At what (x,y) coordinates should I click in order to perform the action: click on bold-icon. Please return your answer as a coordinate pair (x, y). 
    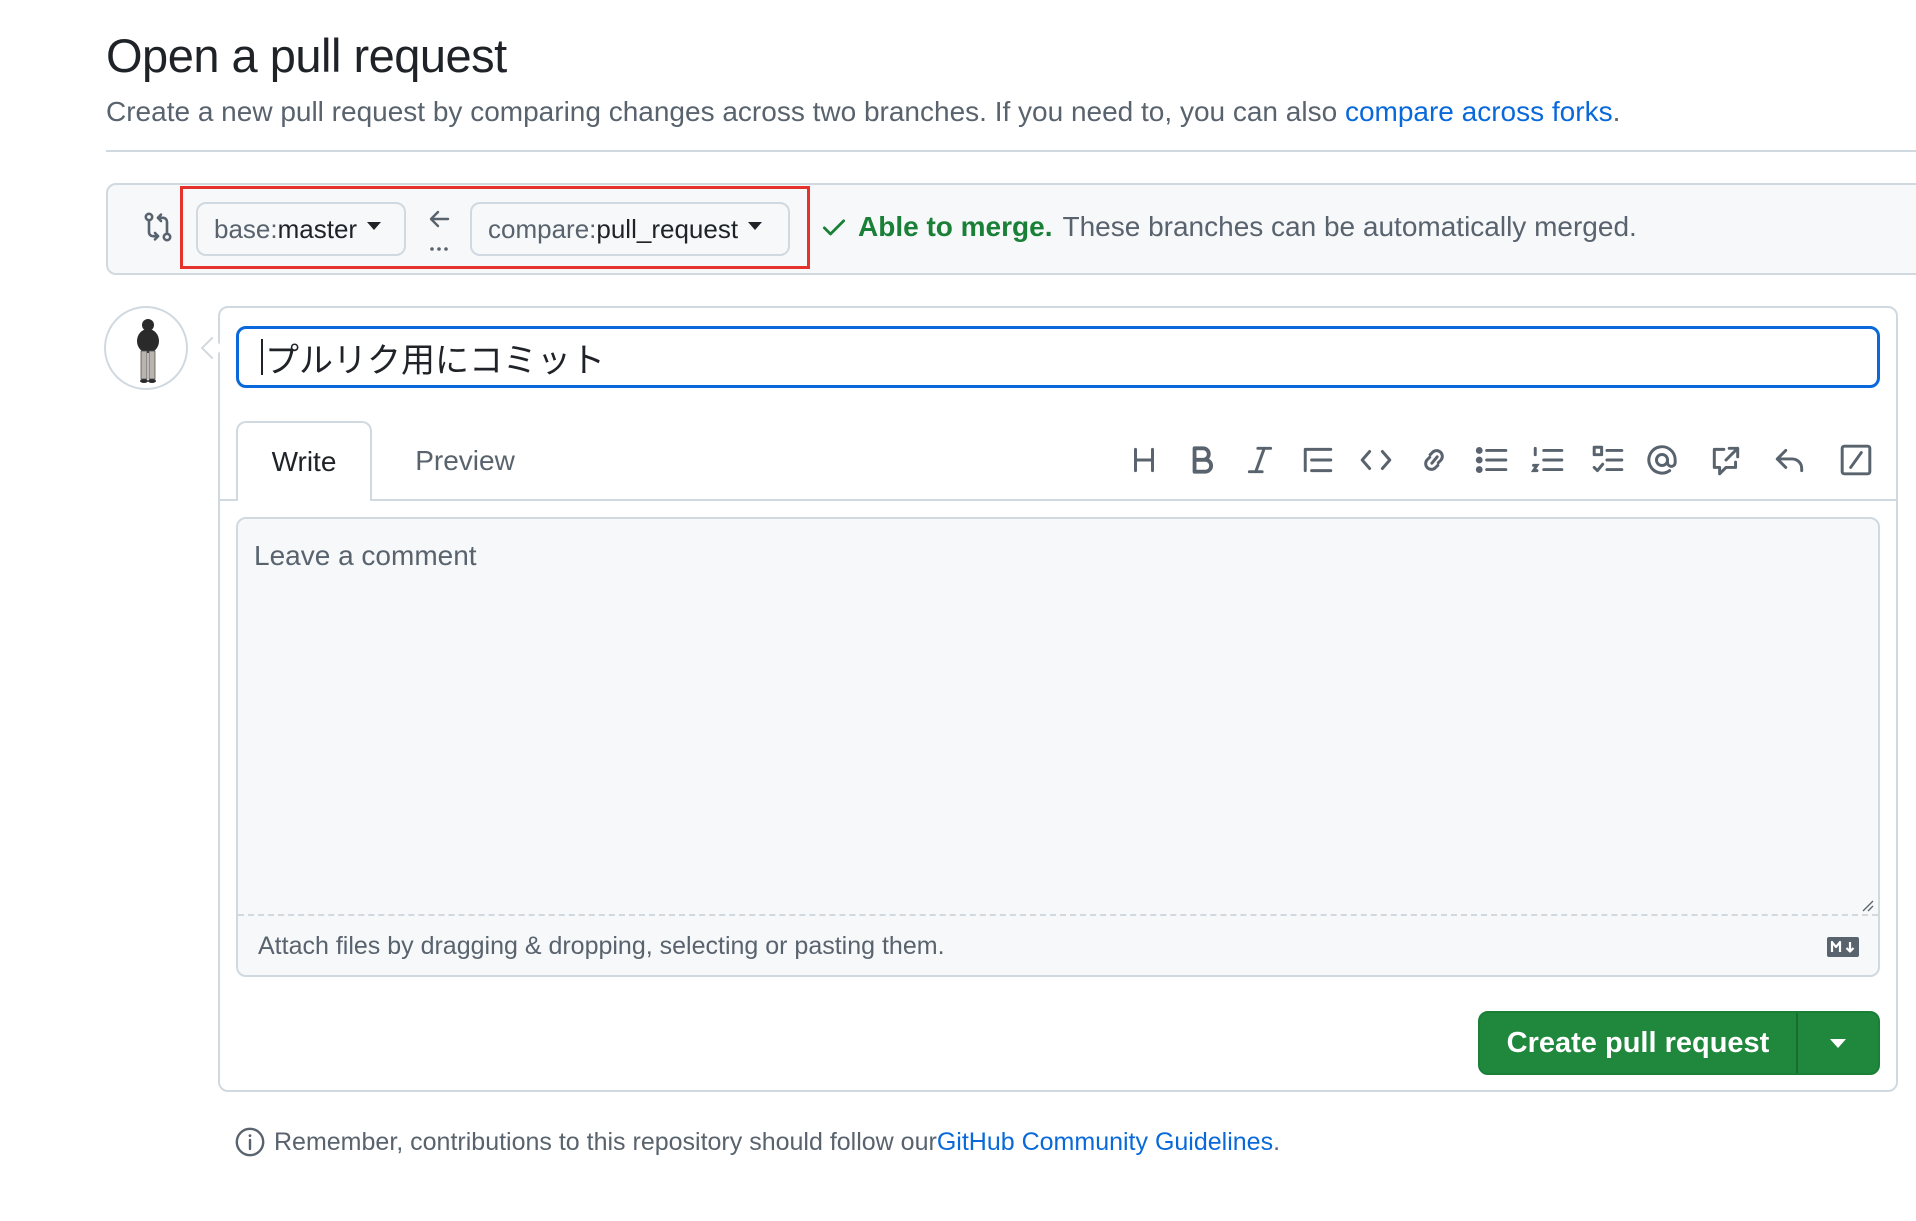
    Looking at the image, I should click on (1203, 460).